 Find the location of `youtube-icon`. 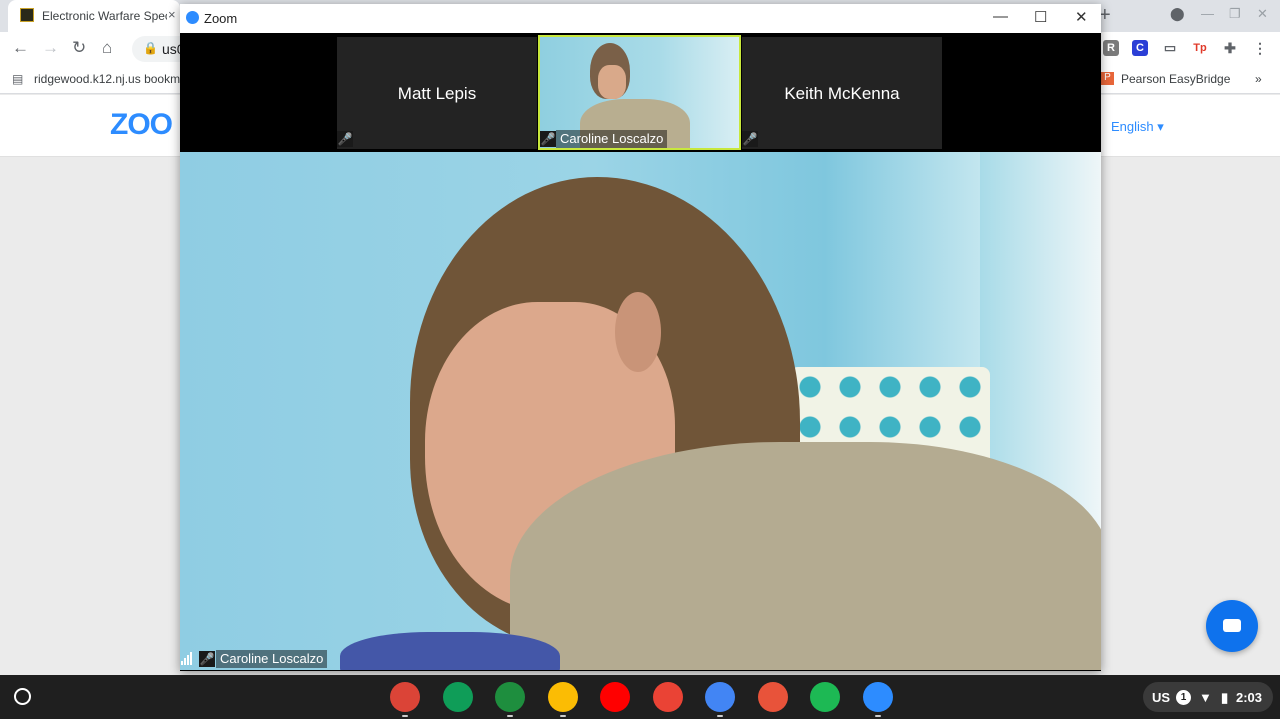

youtube-icon is located at coordinates (615, 697).